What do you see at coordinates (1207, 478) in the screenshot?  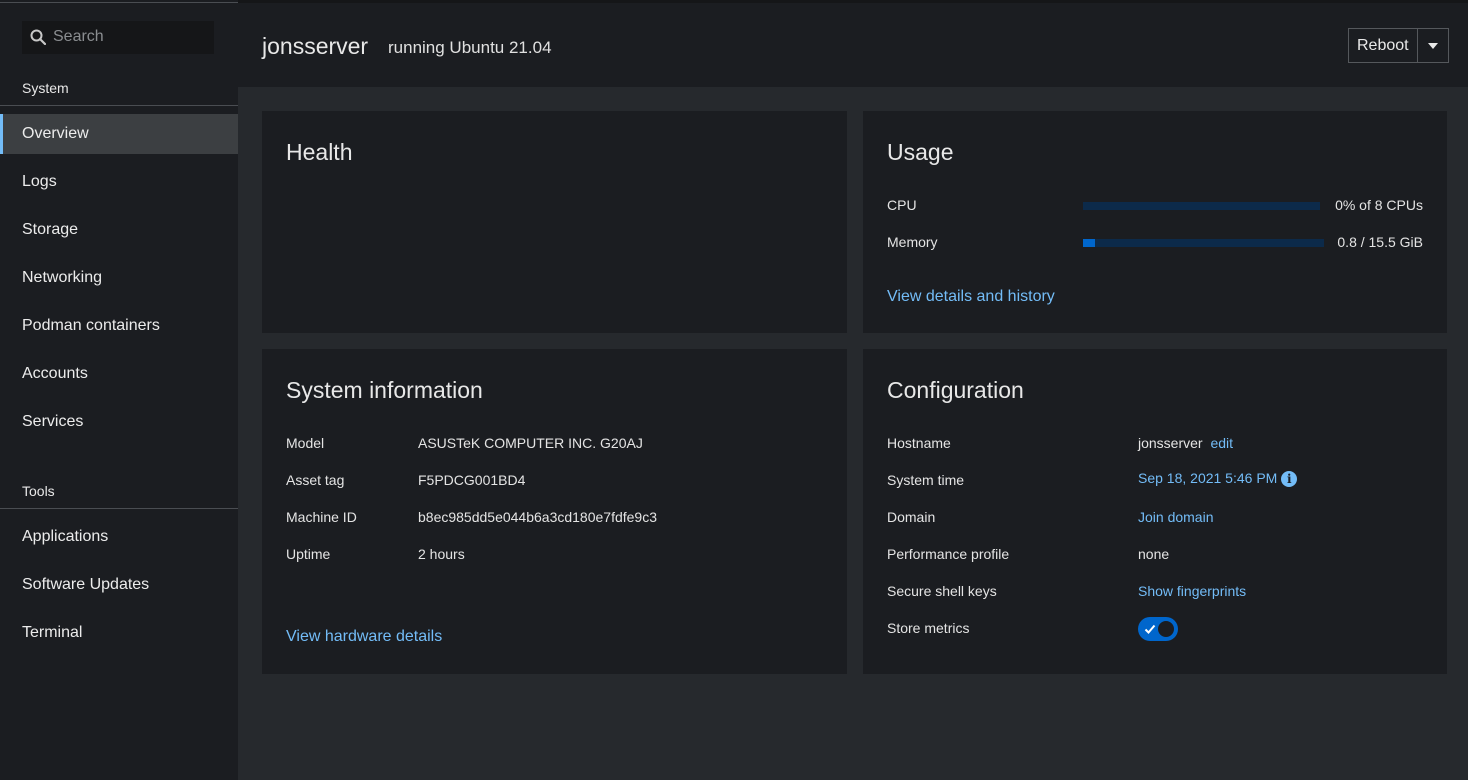 I see `system-time-link: Sep 18, 2021 5:46 PM` at bounding box center [1207, 478].